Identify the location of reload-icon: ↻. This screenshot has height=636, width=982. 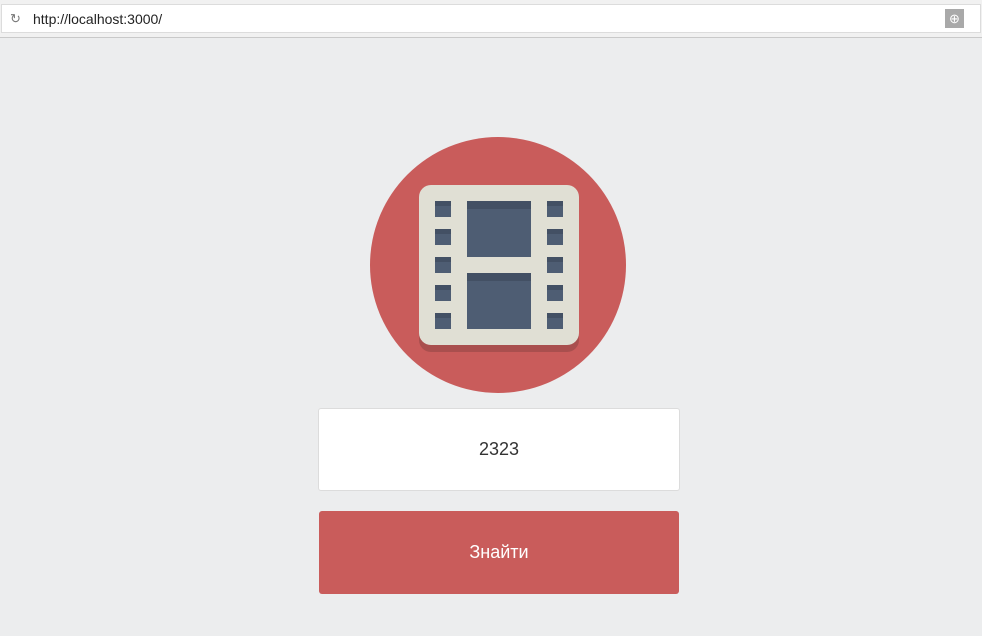
(16, 19).